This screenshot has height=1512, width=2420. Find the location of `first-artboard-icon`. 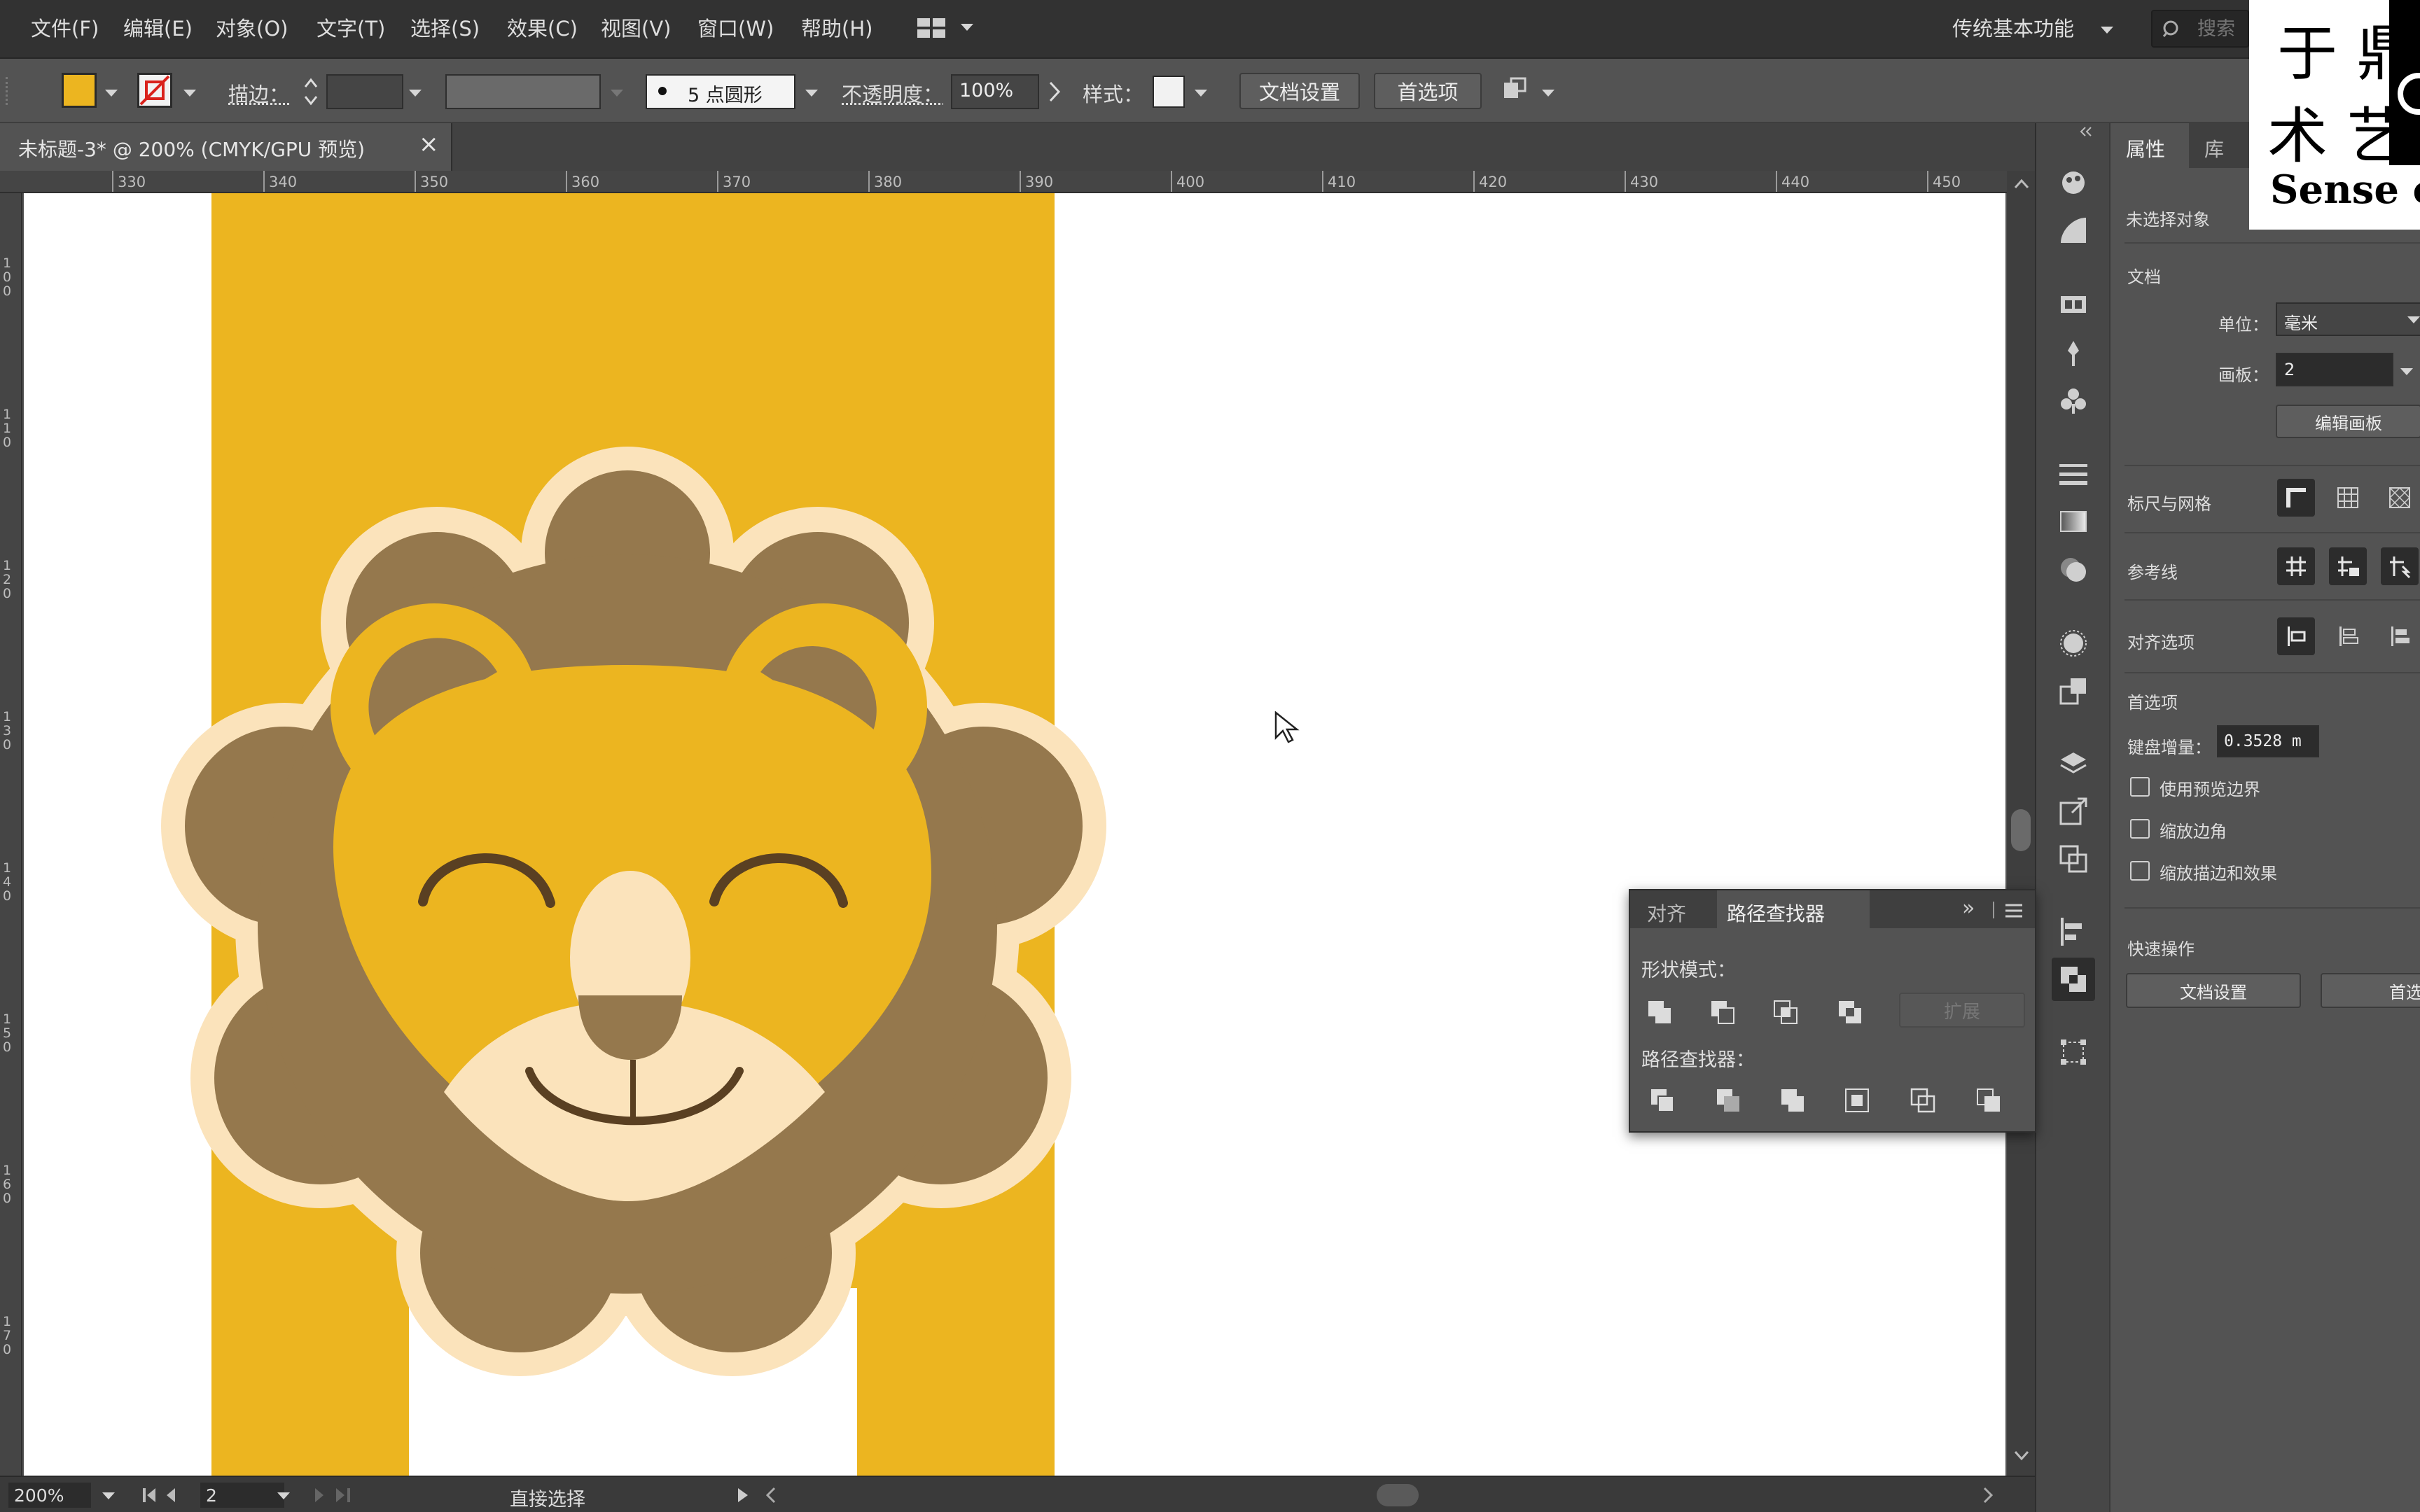

first-artboard-icon is located at coordinates (161, 1495).